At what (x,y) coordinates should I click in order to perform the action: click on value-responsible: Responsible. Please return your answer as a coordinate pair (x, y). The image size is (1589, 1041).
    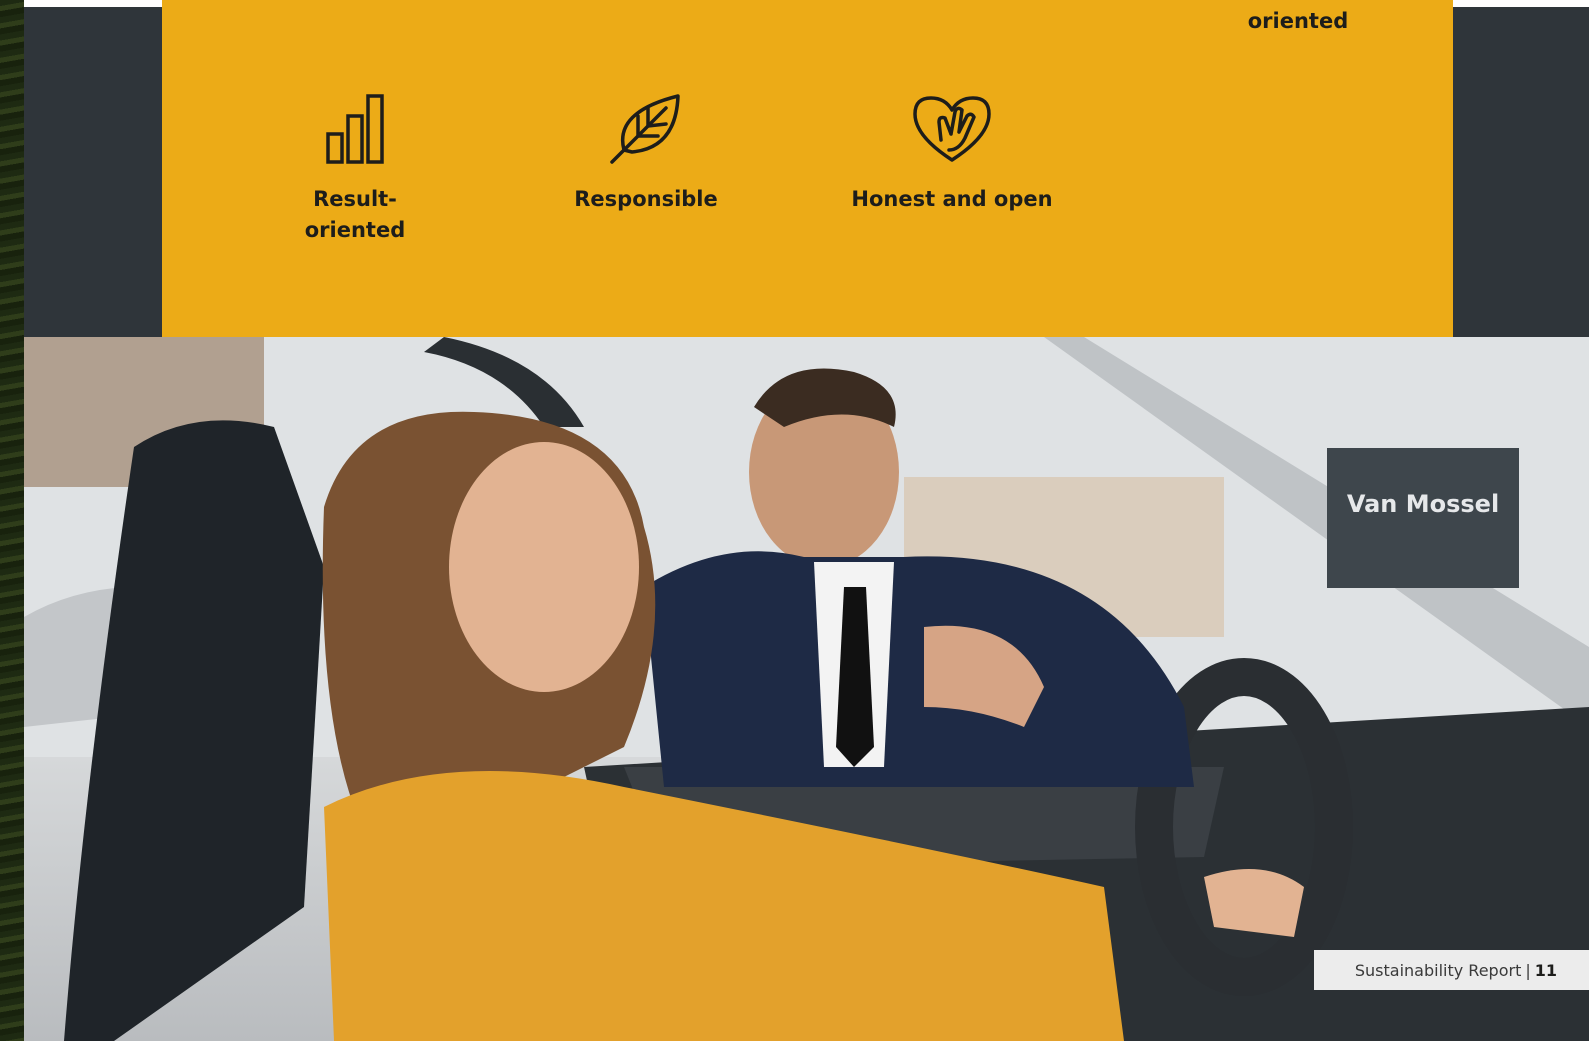
    Looking at the image, I should click on (646, 153).